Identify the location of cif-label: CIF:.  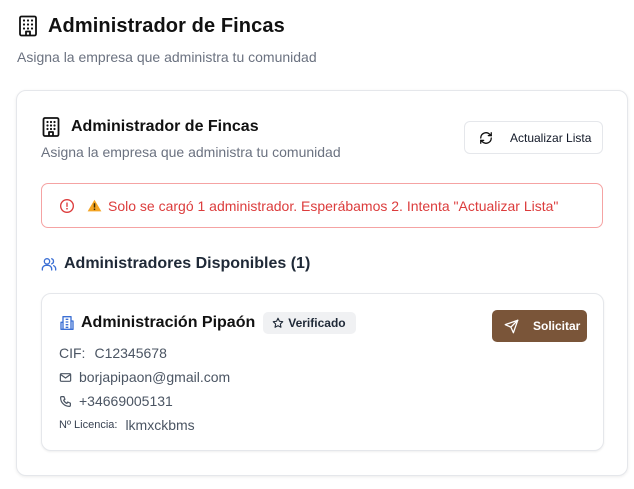
(72, 353).